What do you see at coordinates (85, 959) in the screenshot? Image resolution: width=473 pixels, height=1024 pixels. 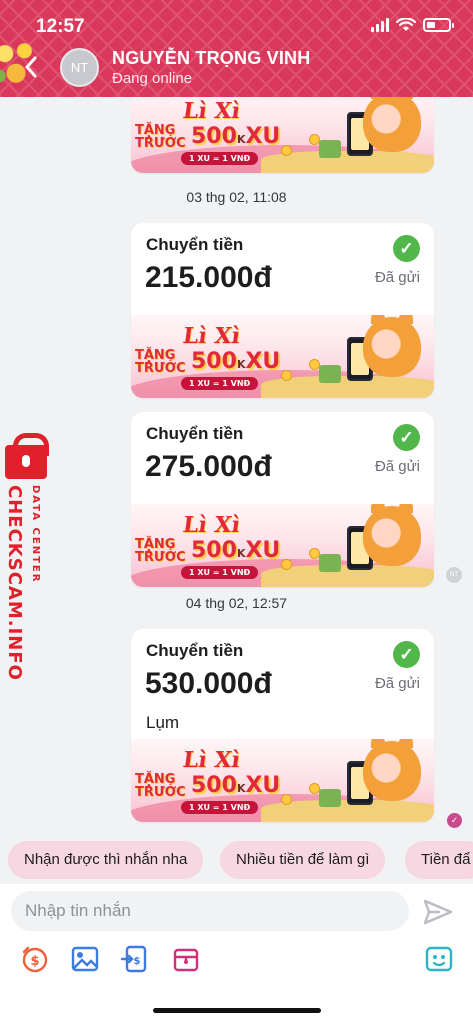 I see `image-icon` at bounding box center [85, 959].